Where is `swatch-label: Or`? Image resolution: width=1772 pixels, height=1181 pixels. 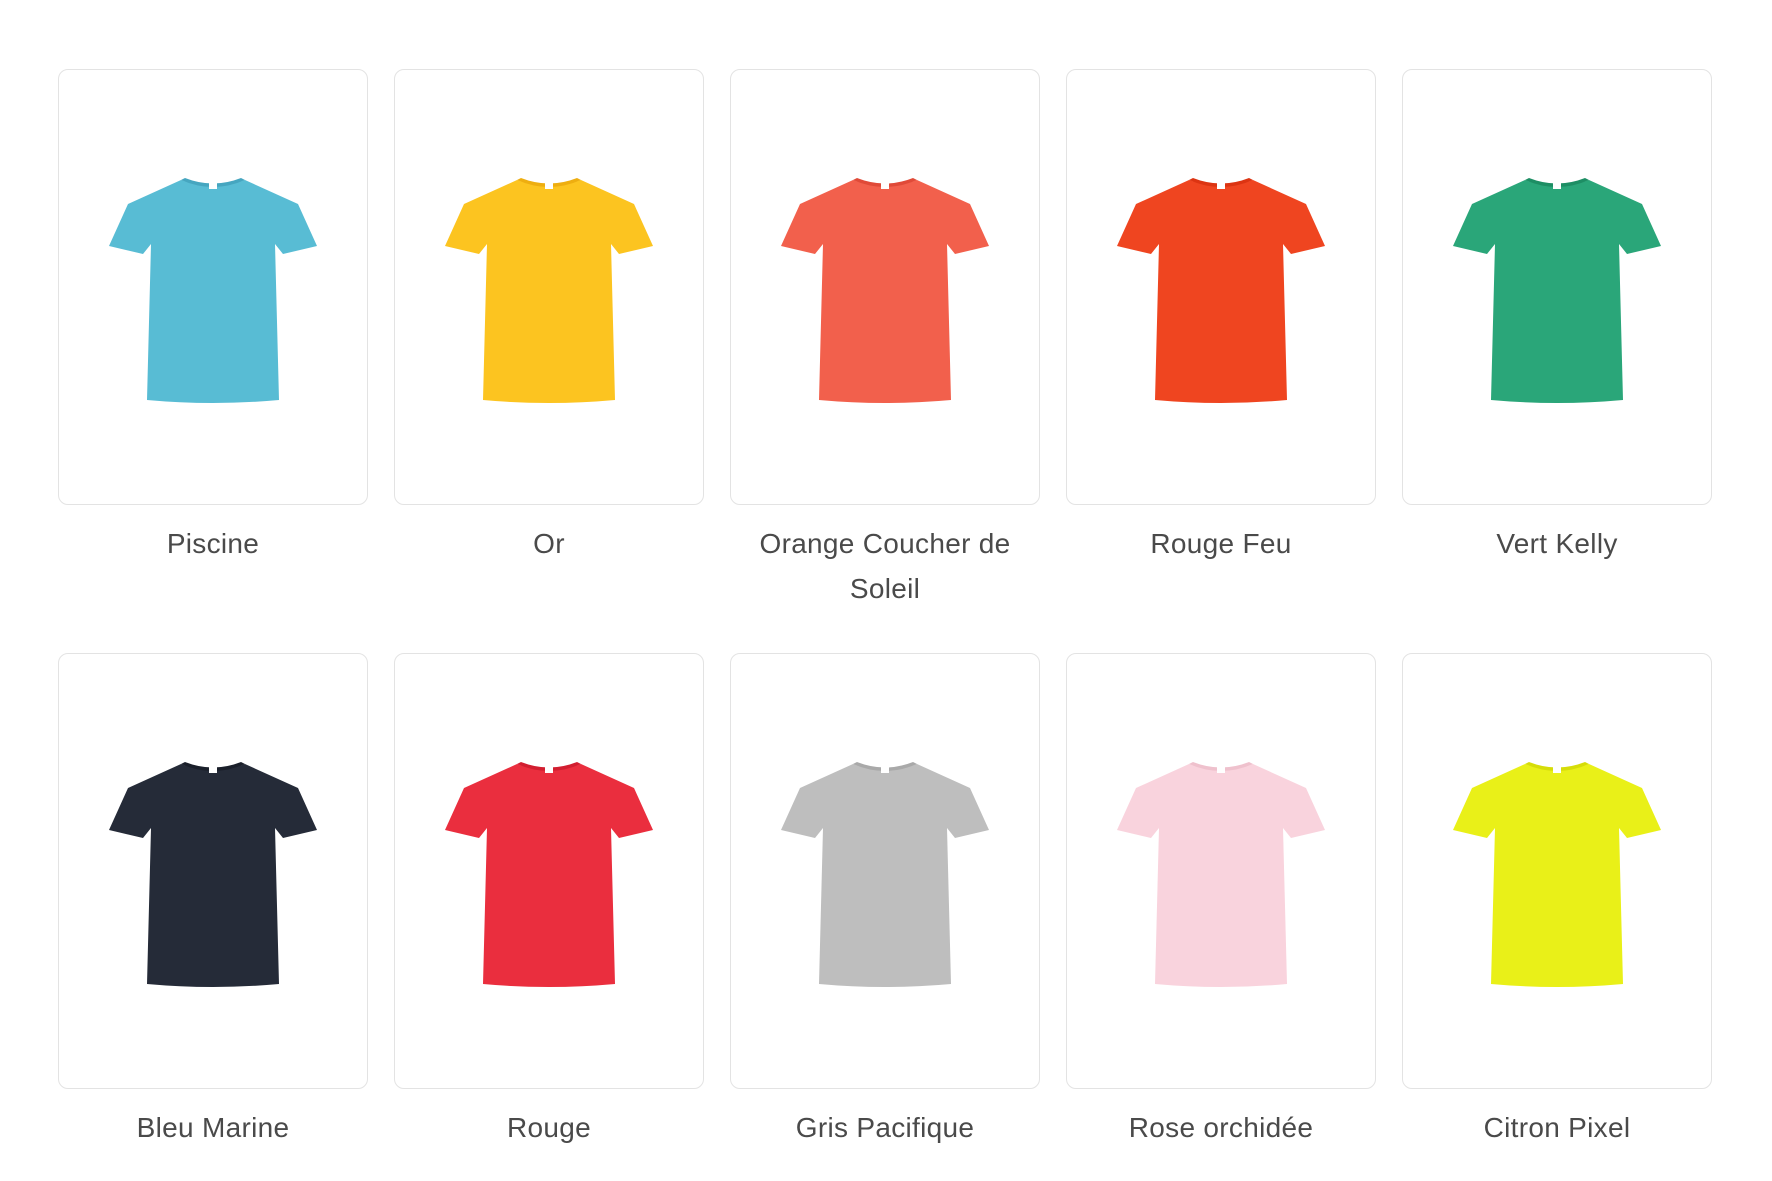 swatch-label: Or is located at coordinates (549, 543).